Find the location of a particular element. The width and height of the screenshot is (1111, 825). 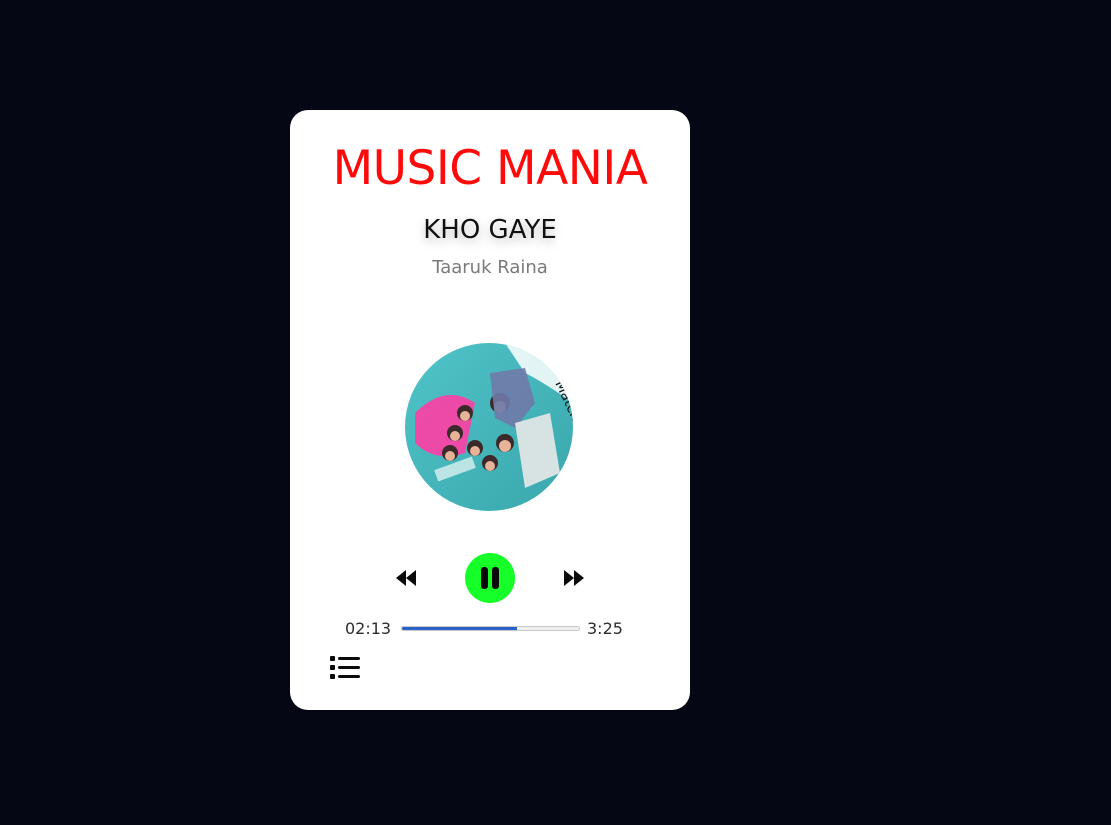

list-icon is located at coordinates (345, 667).